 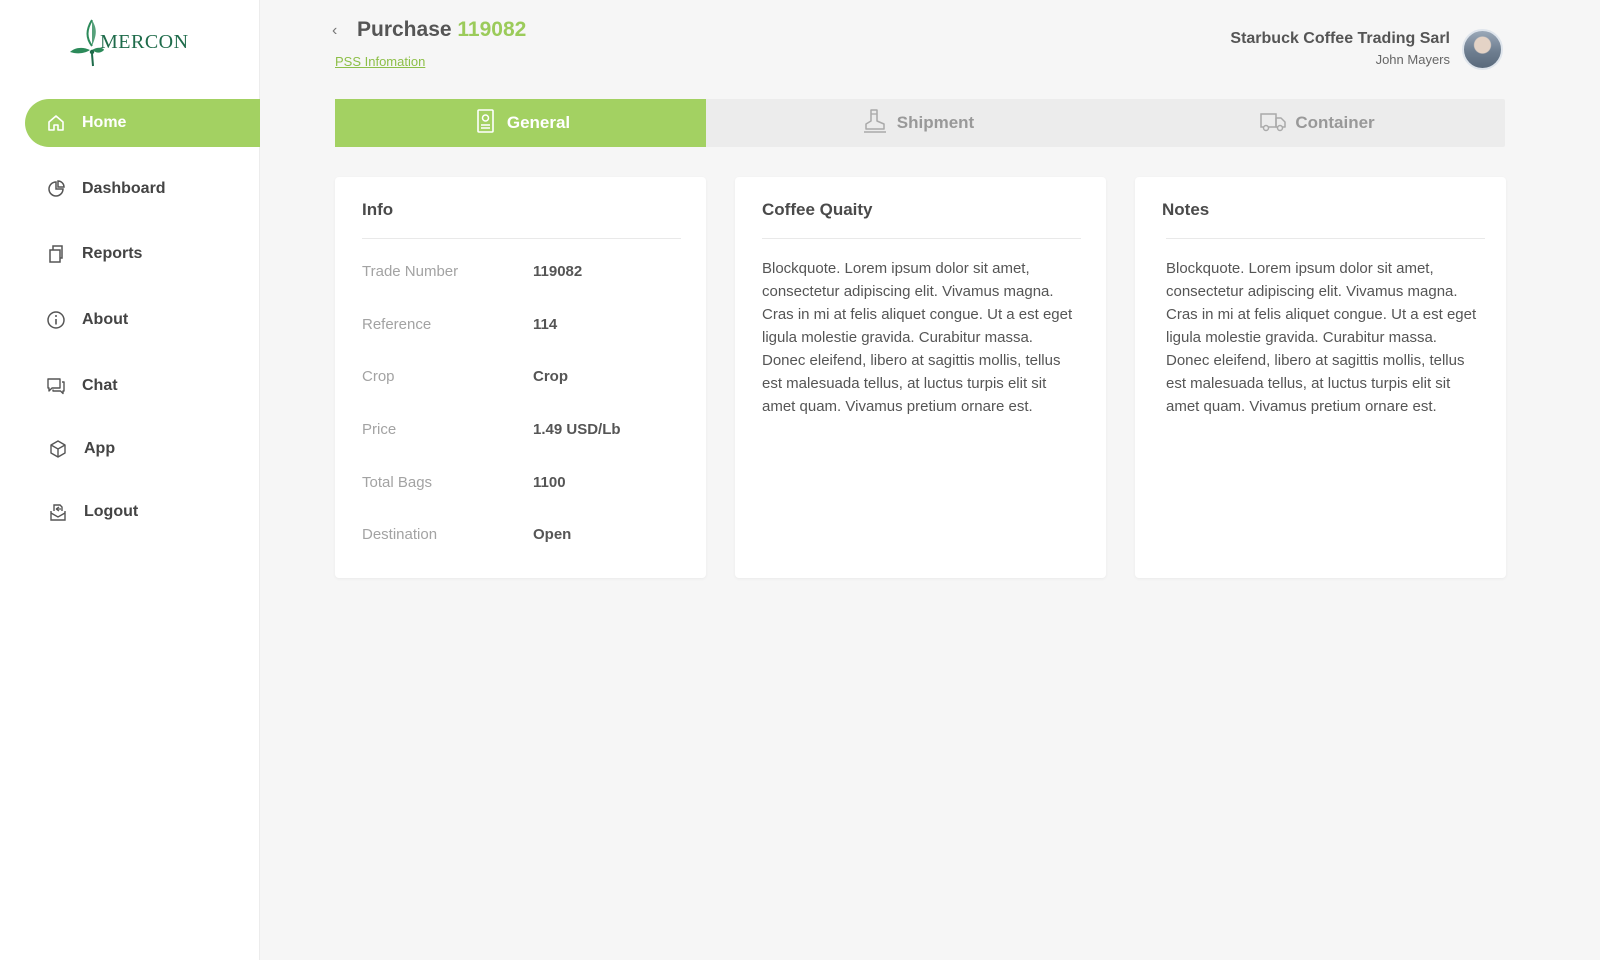 I want to click on info-label: Reference, so click(x=397, y=324).